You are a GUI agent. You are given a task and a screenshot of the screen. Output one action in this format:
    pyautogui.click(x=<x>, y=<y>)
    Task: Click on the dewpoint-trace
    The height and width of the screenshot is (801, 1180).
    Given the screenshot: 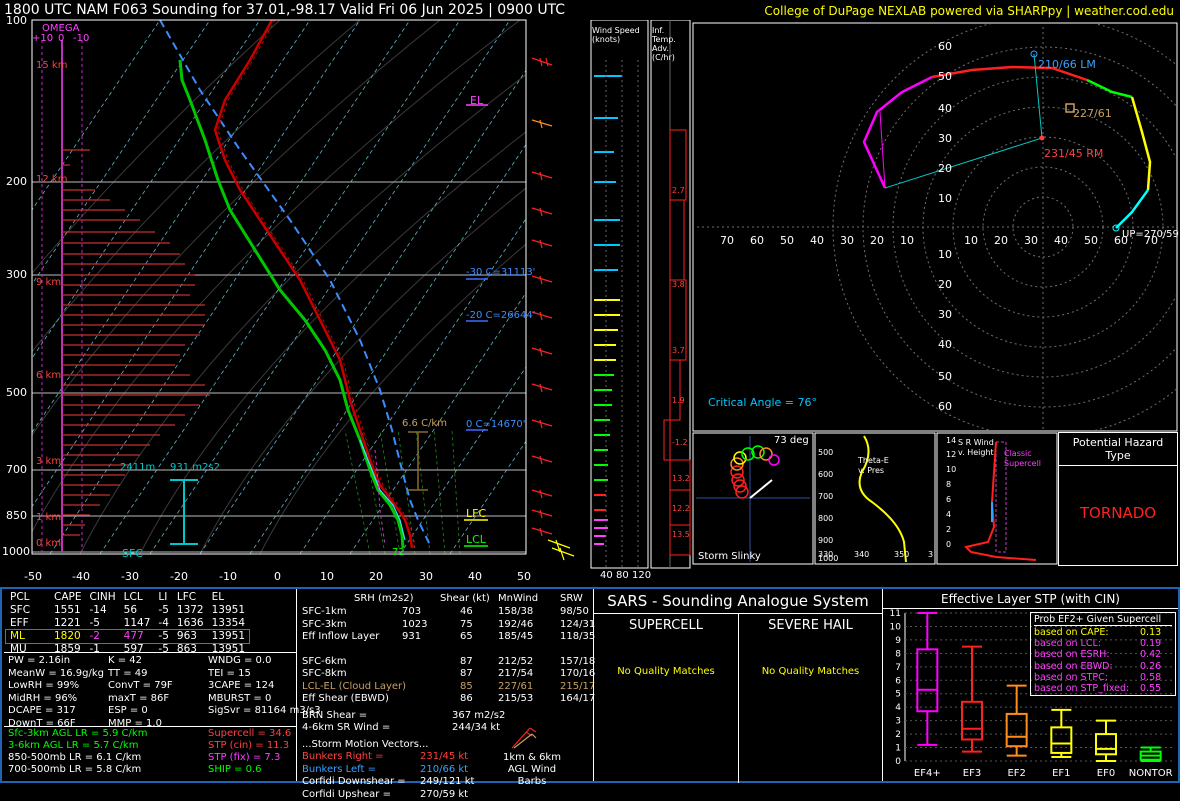 What is the action you would take?
    pyautogui.click(x=291, y=304)
    